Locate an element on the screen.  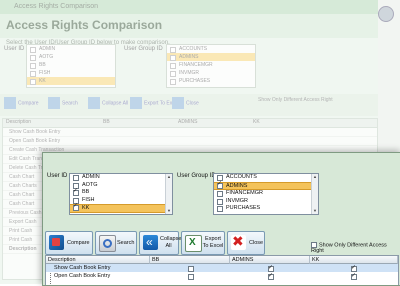
user-id-list: ADMIN AOTG BB FISH KK ▲ ▼ is located at coordinates (121, 194).